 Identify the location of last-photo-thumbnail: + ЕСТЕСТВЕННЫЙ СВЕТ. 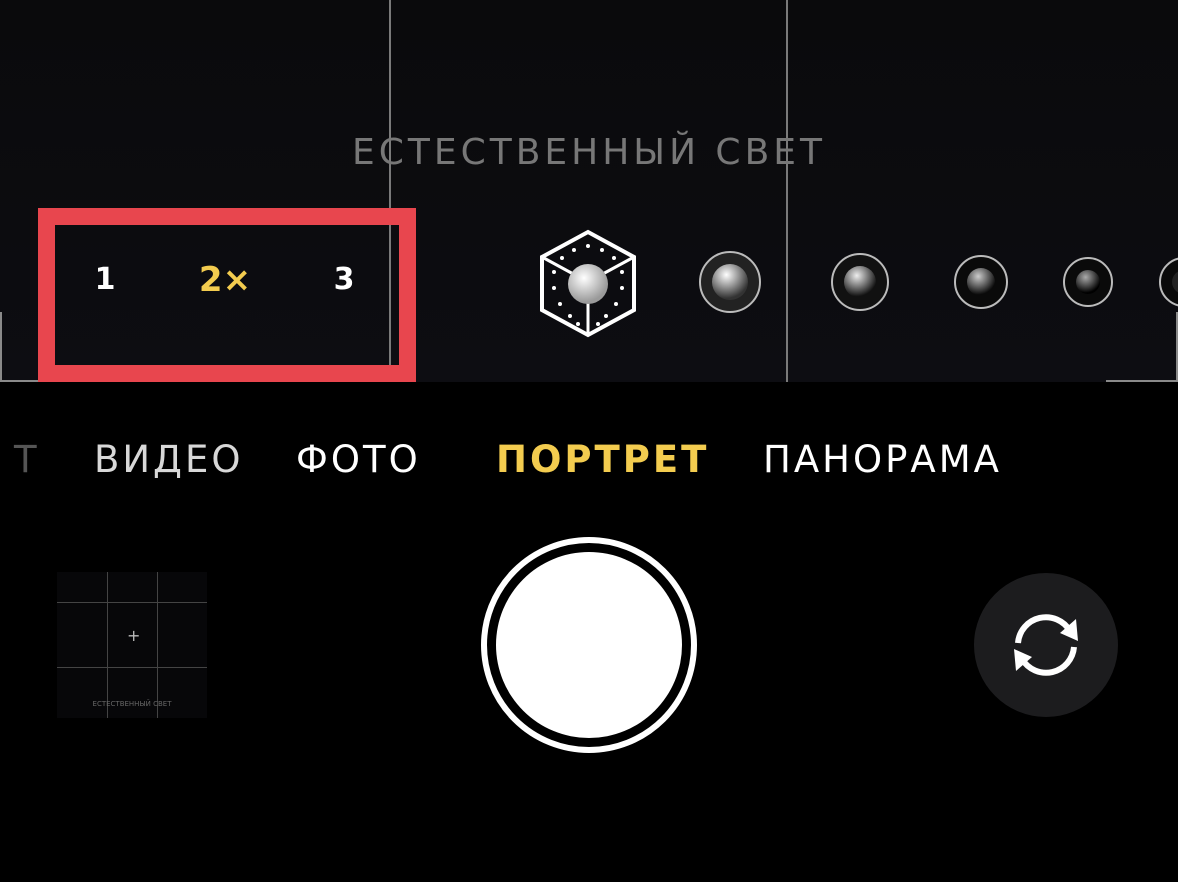
(132, 645).